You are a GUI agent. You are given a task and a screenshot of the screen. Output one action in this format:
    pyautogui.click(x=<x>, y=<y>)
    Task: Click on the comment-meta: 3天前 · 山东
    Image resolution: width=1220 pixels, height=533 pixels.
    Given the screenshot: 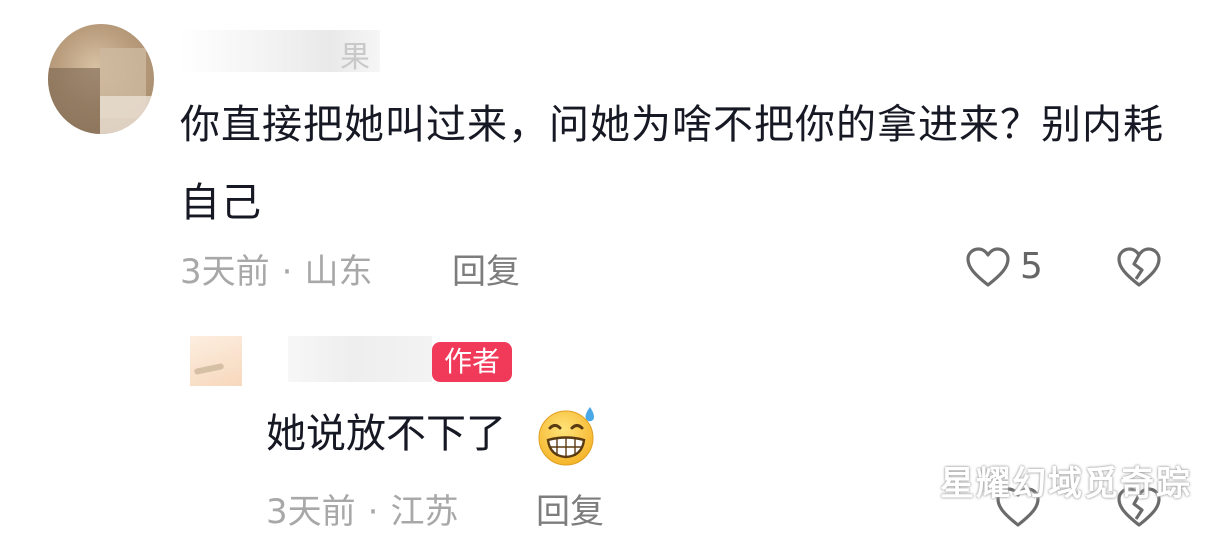 What is the action you would take?
    pyautogui.click(x=276, y=268)
    